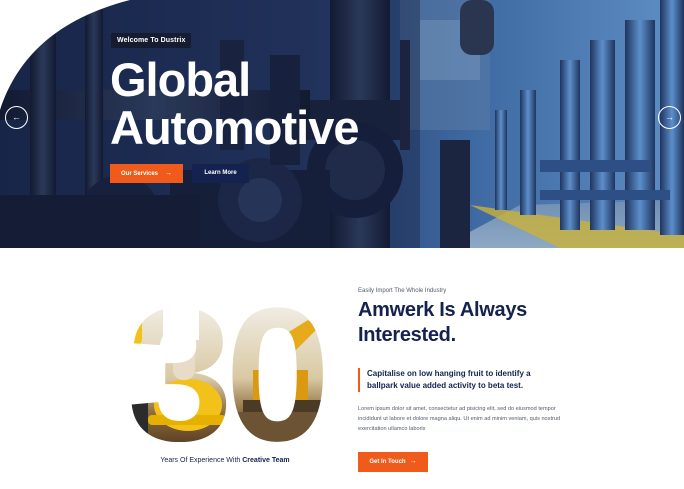 This screenshot has height=489, width=684. What do you see at coordinates (234, 127) in the screenshot?
I see `hero-title-line-2: Automotive` at bounding box center [234, 127].